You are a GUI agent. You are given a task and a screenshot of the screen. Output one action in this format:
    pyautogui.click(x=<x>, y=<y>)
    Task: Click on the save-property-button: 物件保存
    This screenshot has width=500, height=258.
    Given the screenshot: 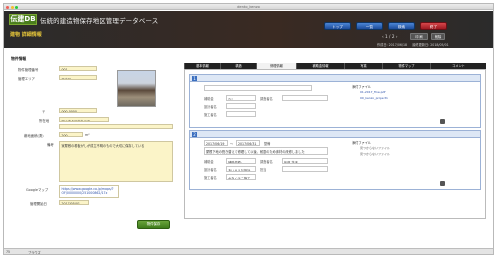 What is the action you would take?
    pyautogui.click(x=153, y=224)
    